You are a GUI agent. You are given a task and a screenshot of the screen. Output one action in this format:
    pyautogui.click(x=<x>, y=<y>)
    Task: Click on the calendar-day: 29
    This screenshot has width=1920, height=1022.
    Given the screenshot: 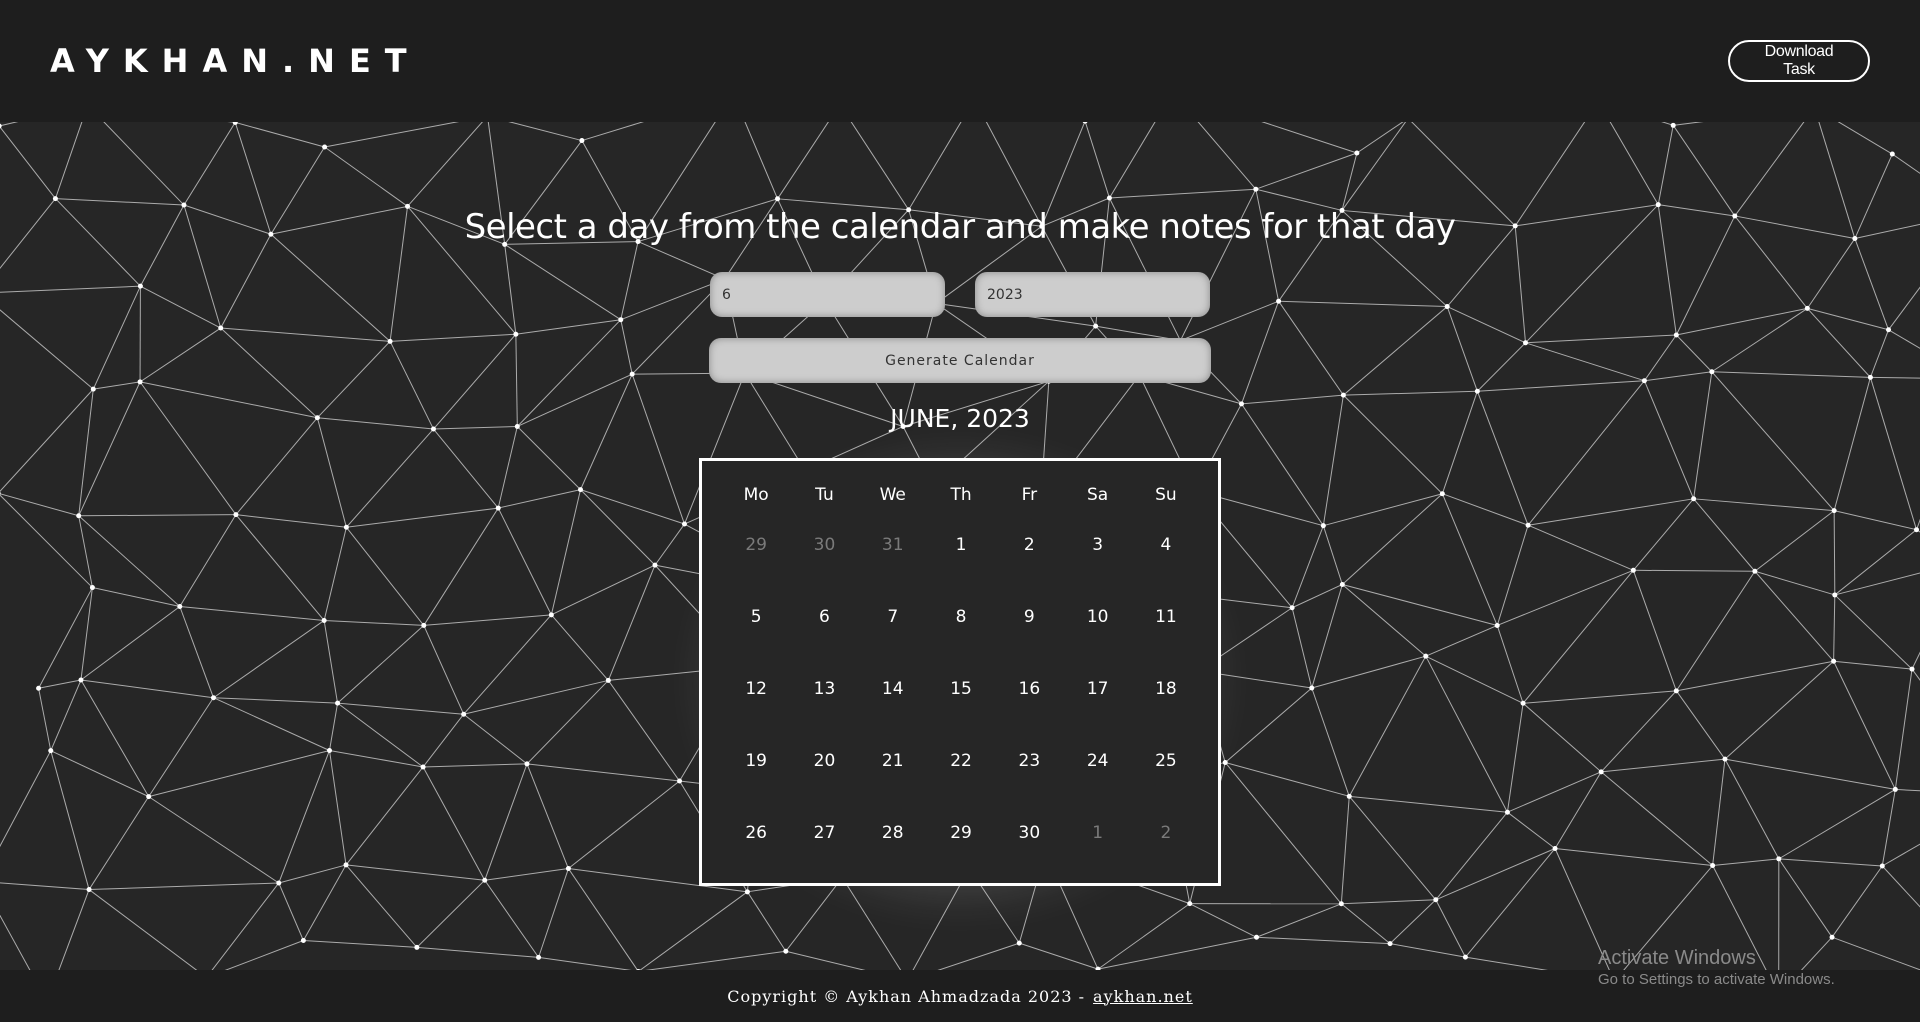 What is the action you would take?
    pyautogui.click(x=961, y=839)
    